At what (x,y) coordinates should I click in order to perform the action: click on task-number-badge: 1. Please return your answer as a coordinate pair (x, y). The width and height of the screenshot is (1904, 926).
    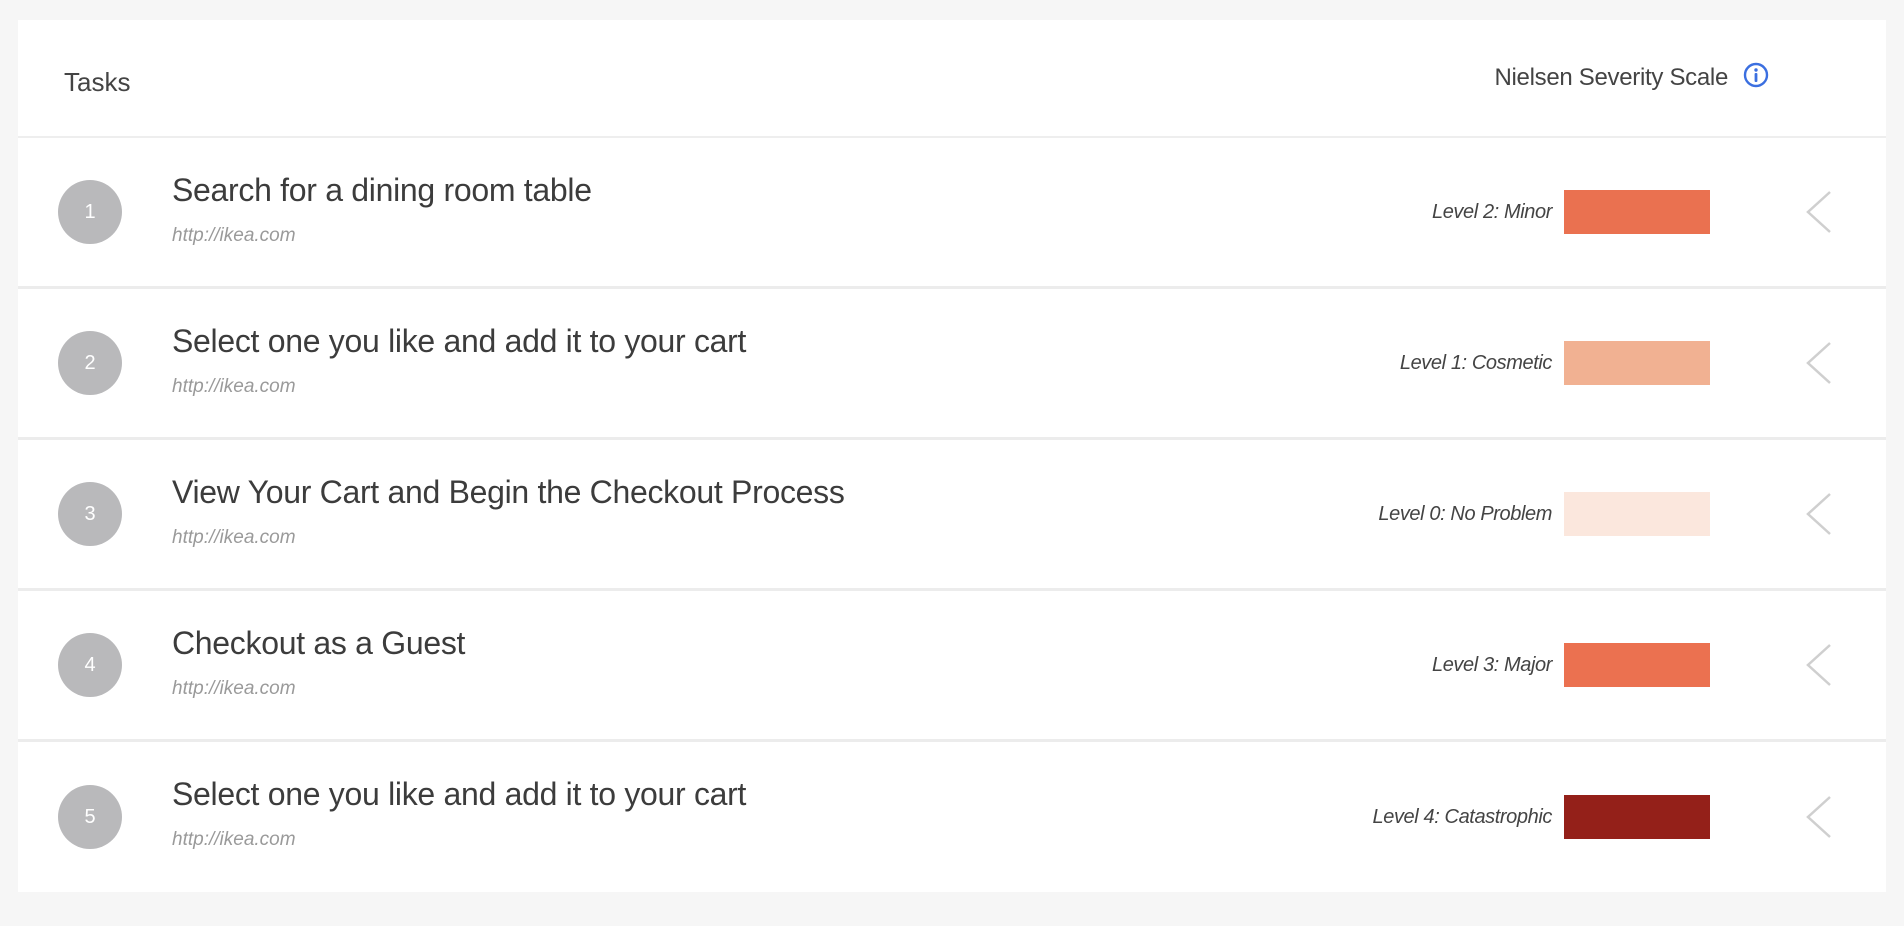
    Looking at the image, I should click on (90, 212).